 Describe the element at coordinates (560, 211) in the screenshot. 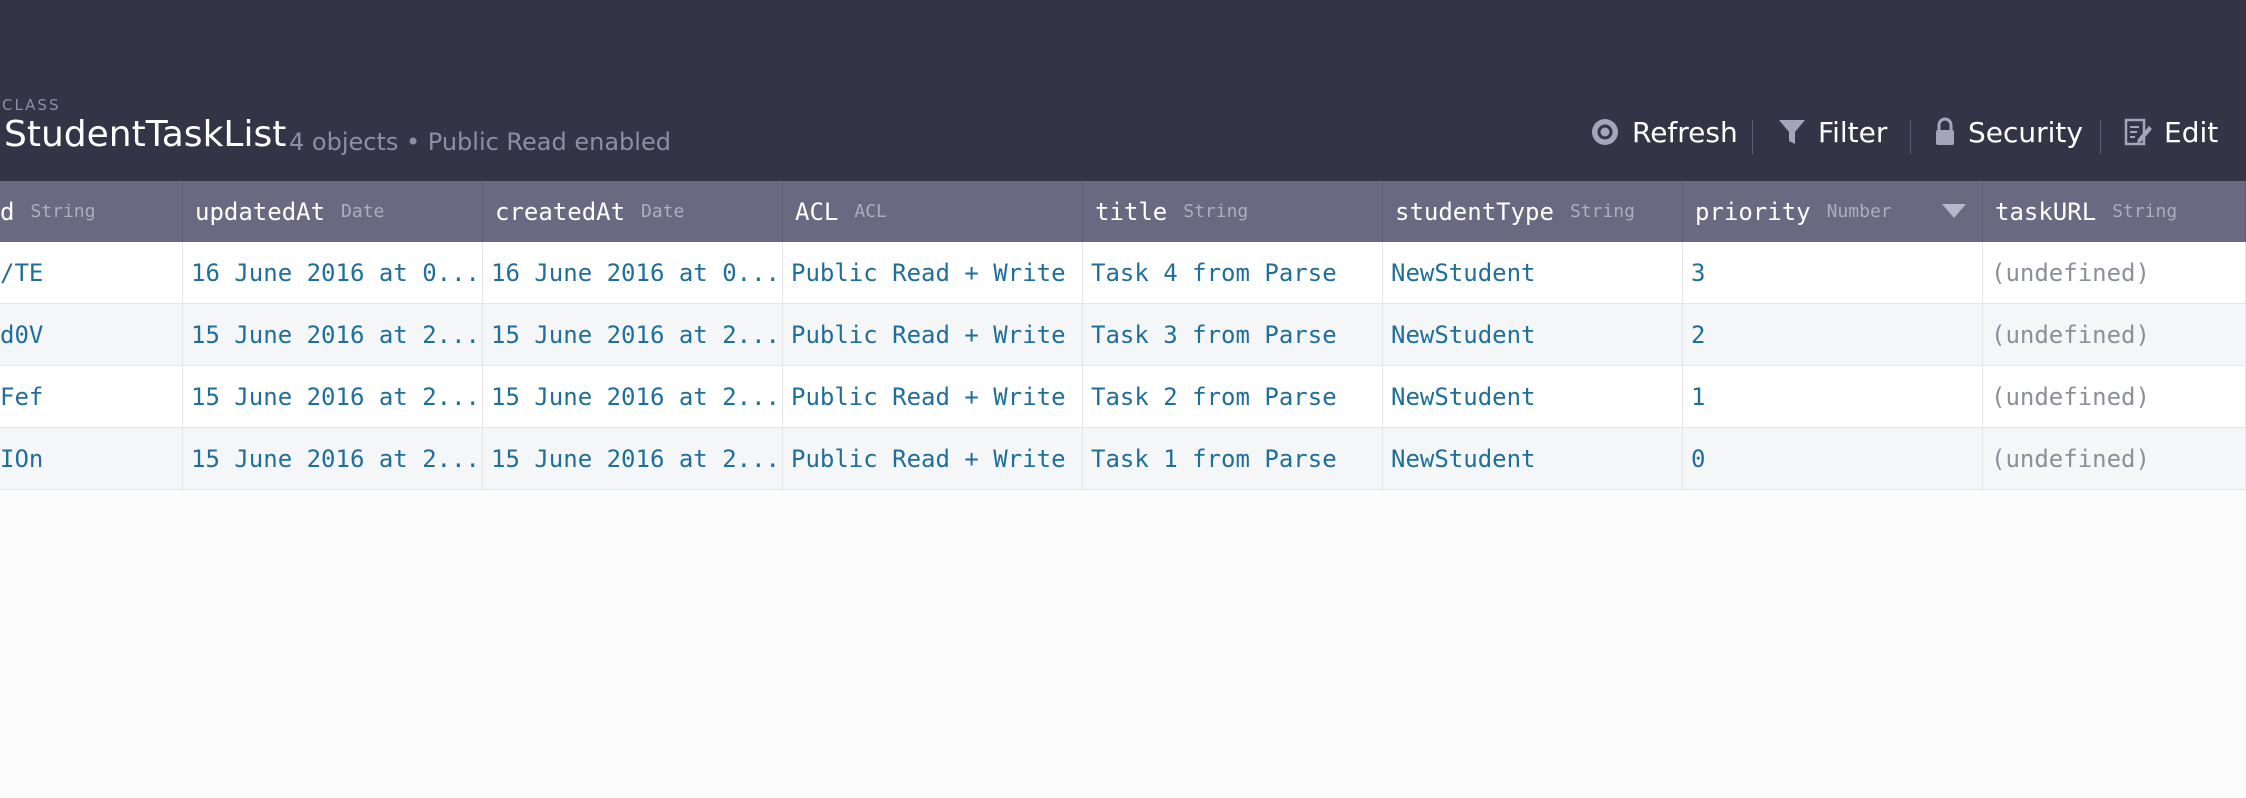

I see `column-name: createdAt` at that location.